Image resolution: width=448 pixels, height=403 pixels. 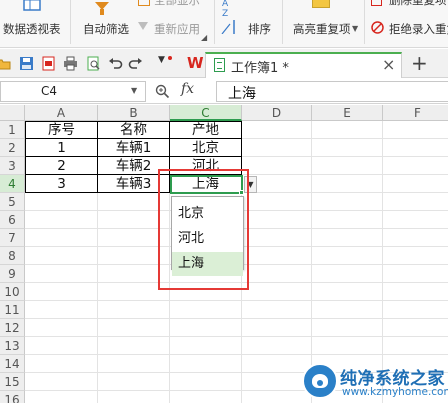 What do you see at coordinates (5, 63) in the screenshot?
I see `open-folder-icon` at bounding box center [5, 63].